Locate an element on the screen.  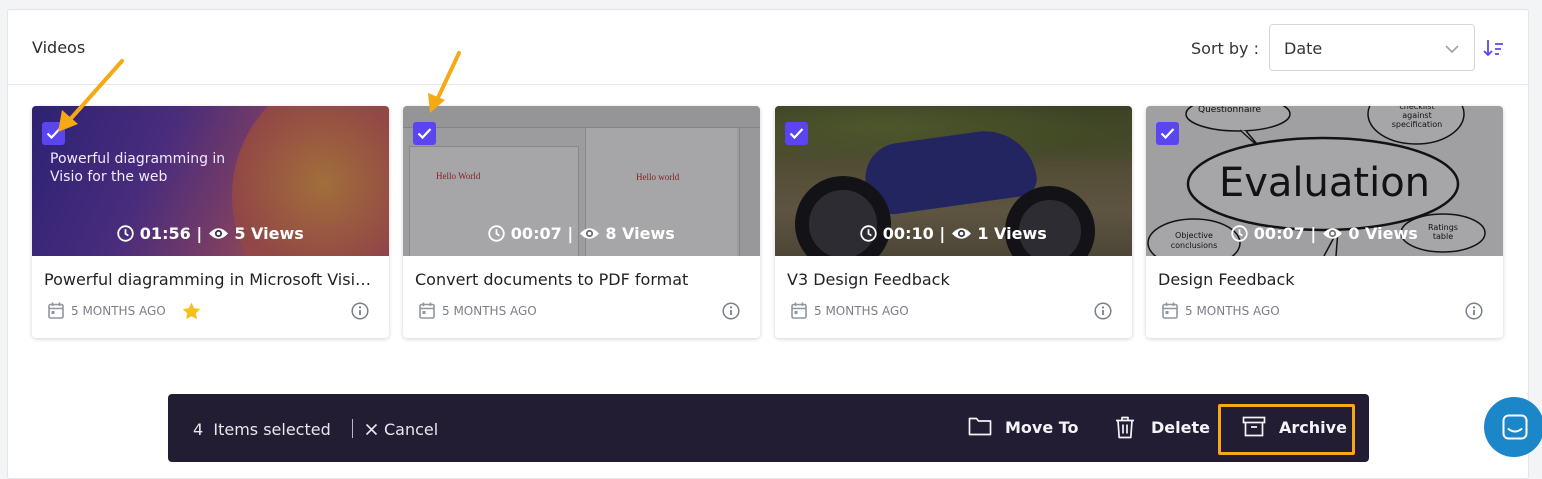
archive-label: Archive is located at coordinates (1313, 427).